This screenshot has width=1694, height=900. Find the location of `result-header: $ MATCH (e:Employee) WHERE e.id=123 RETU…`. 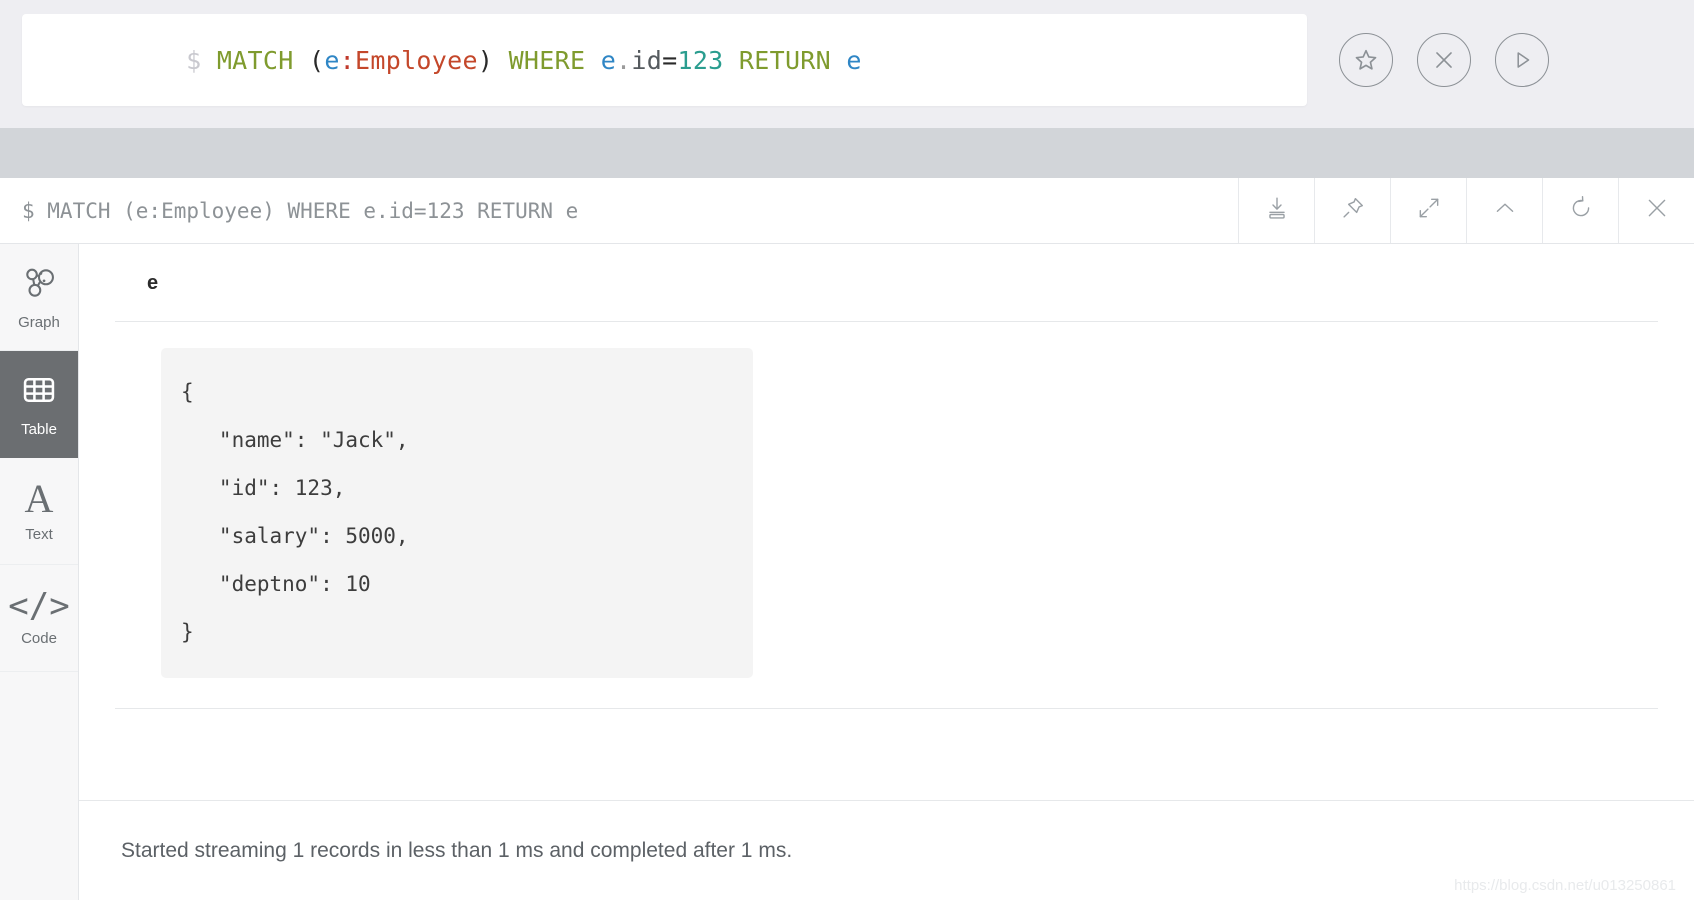

result-header: $ MATCH (e:Employee) WHERE e.id=123 RETU… is located at coordinates (847, 211).